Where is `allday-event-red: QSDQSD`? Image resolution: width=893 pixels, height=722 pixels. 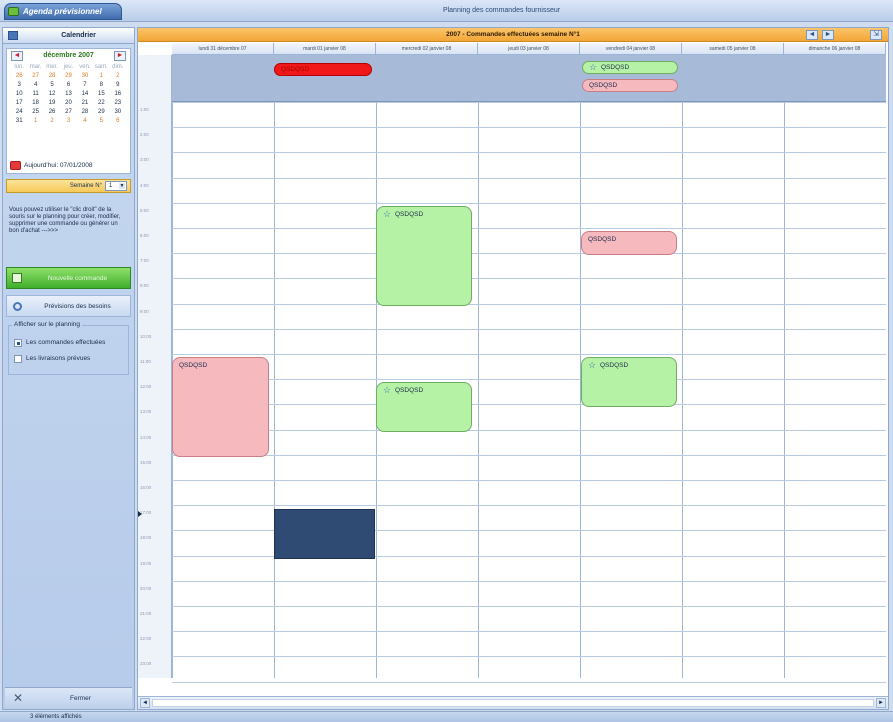
allday-event-red: QSDQSD is located at coordinates (323, 69).